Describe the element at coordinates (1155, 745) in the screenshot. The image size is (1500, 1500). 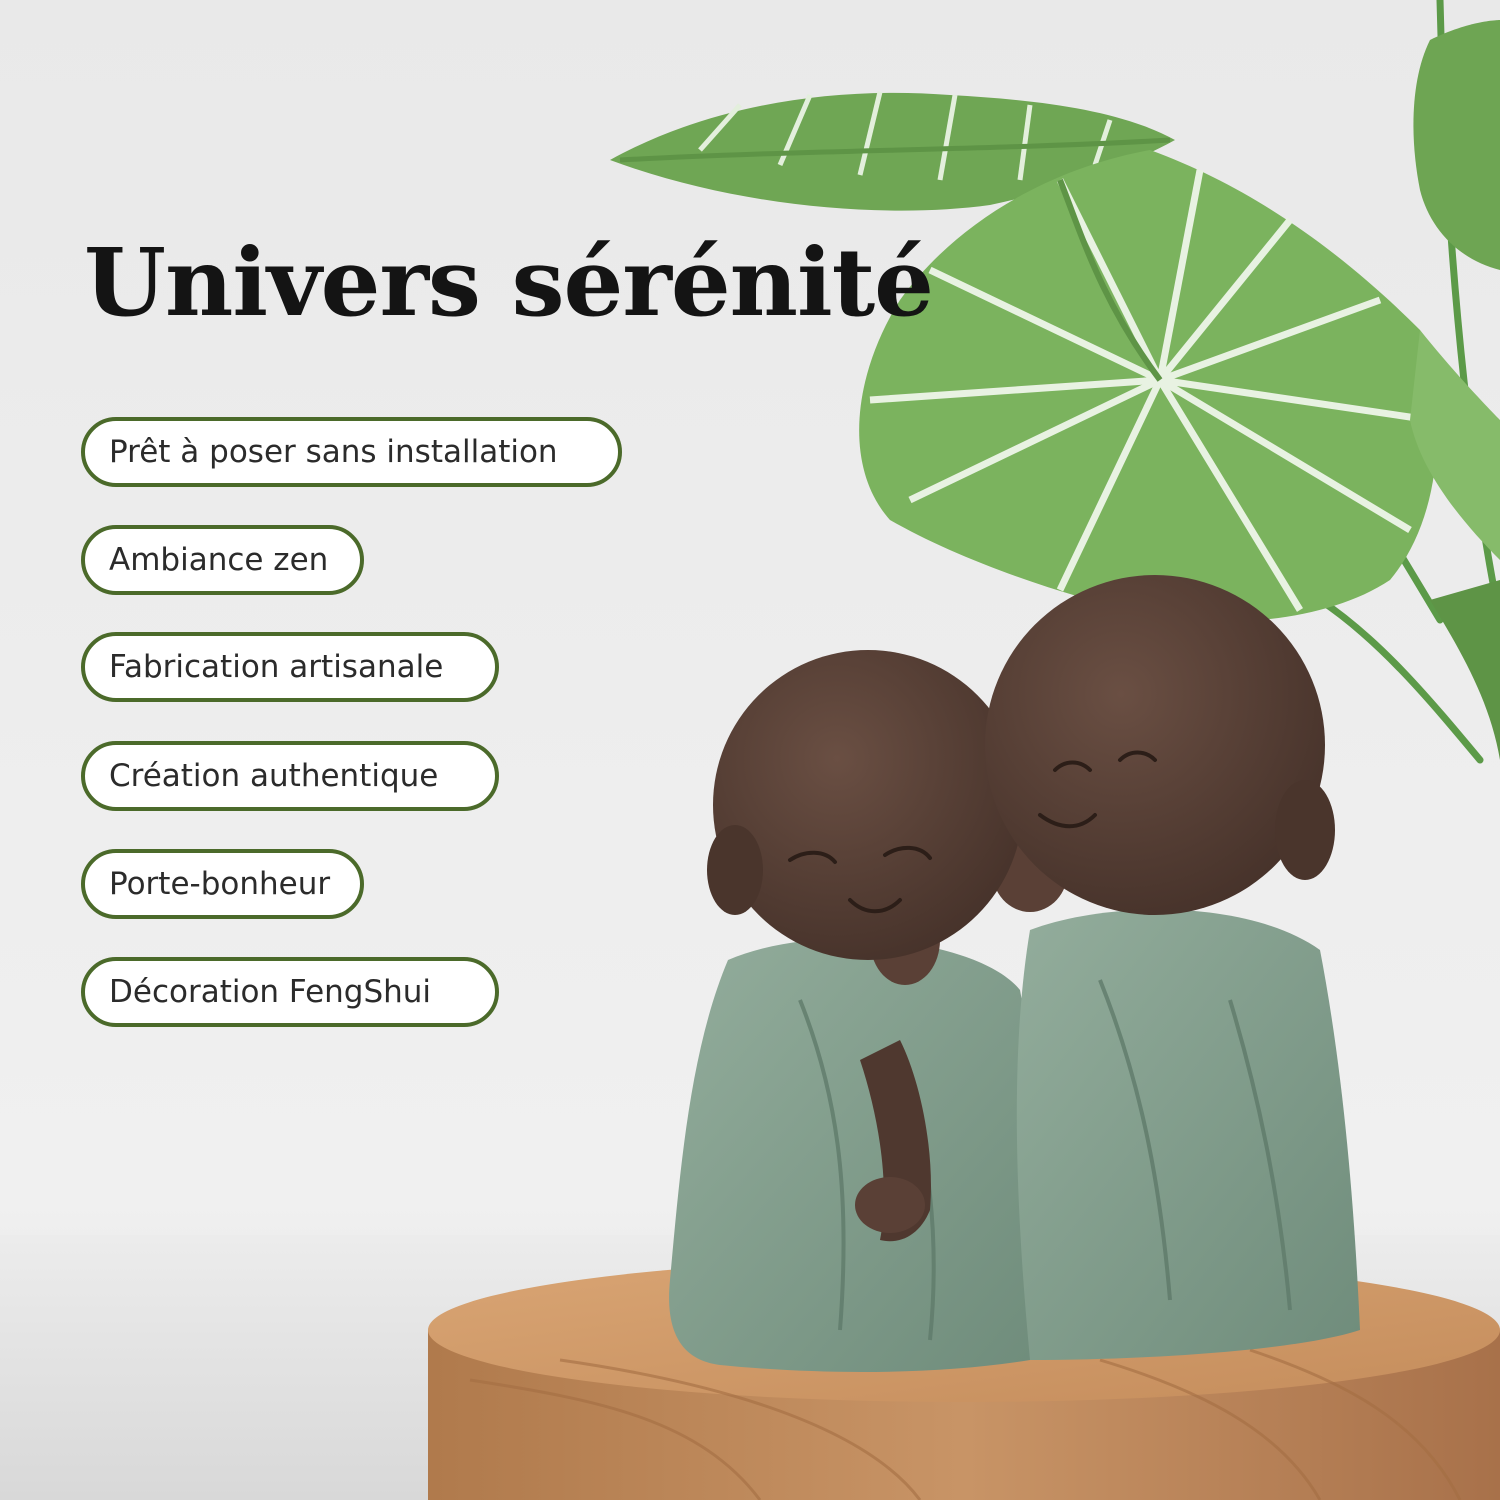
I see `monk-right-head` at that location.